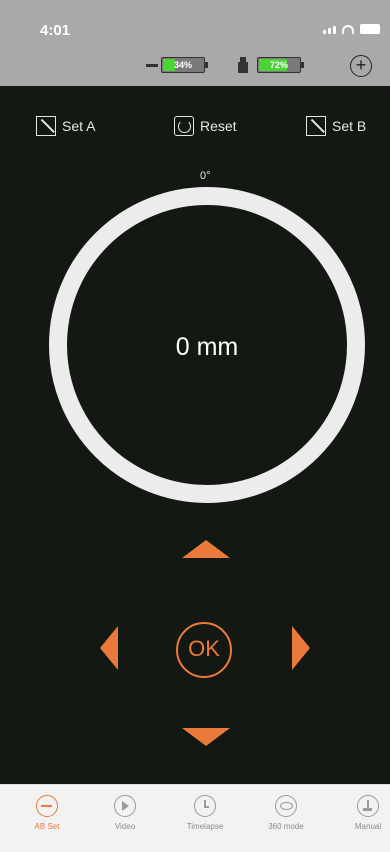 Image resolution: width=390 pixels, height=852 pixels. Describe the element at coordinates (46, 126) in the screenshot. I see `set-a-icon` at that location.